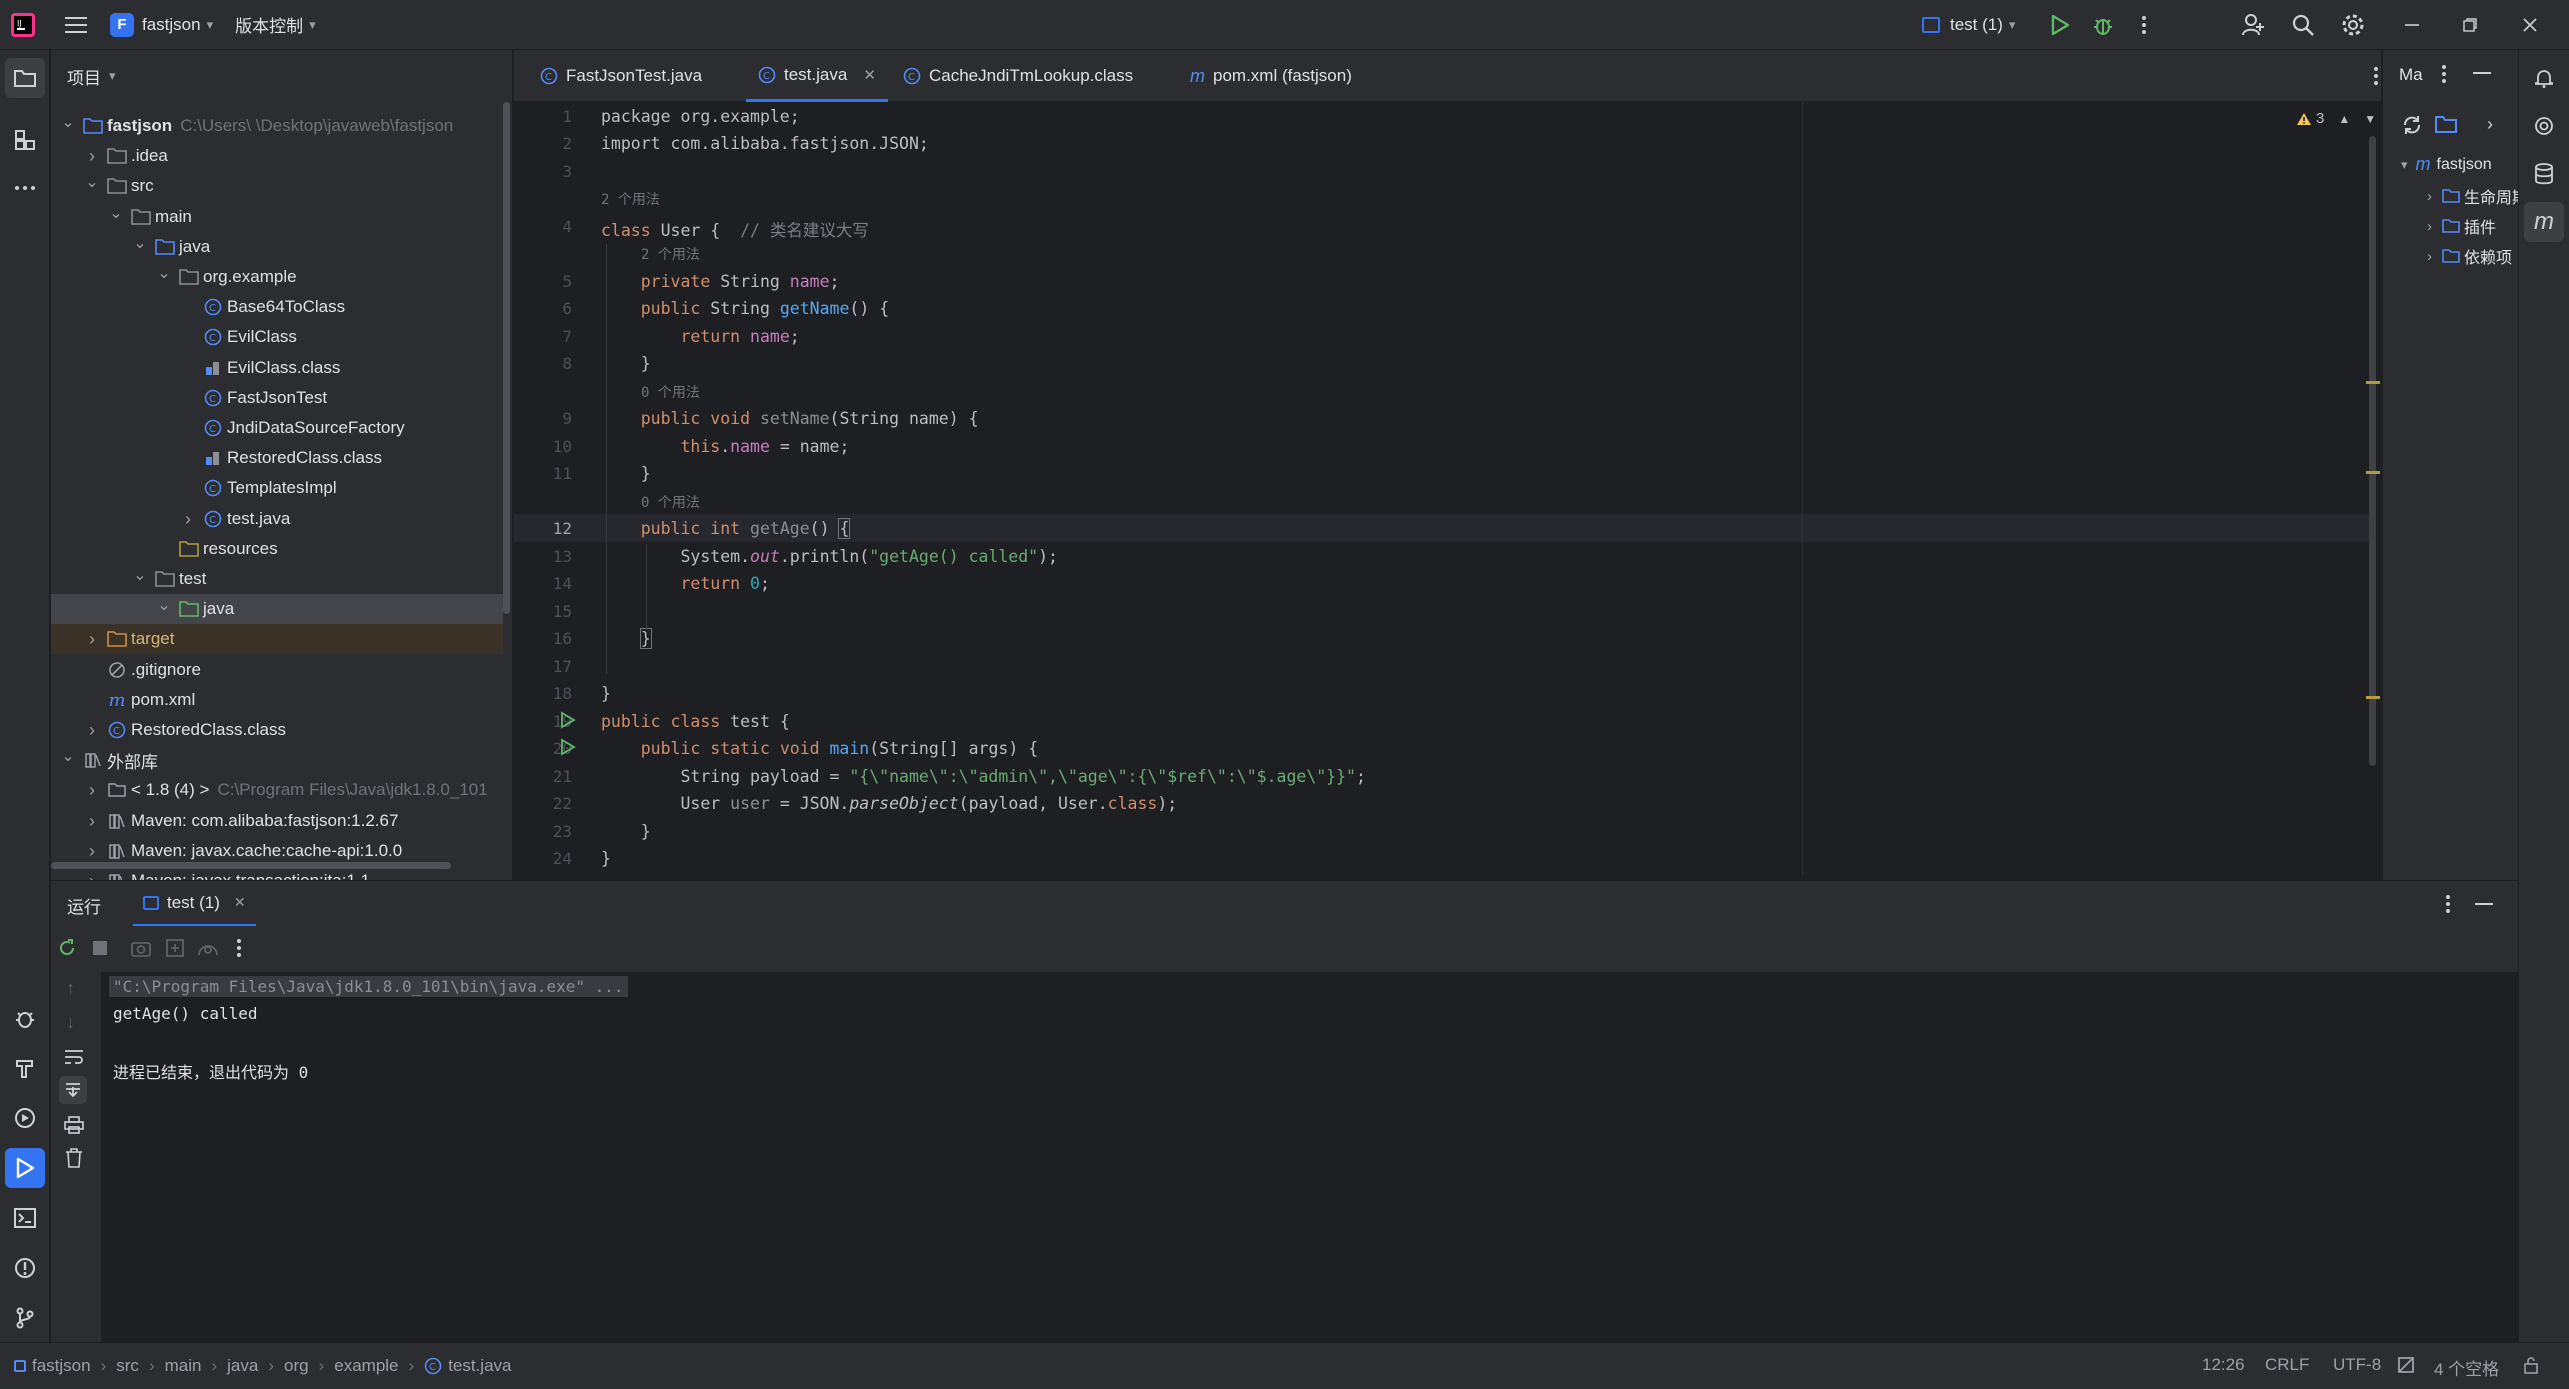 This screenshot has width=2569, height=1389. I want to click on tree-item: › Maven: com.alibaba:fastjson:1.2.67, so click(277, 821).